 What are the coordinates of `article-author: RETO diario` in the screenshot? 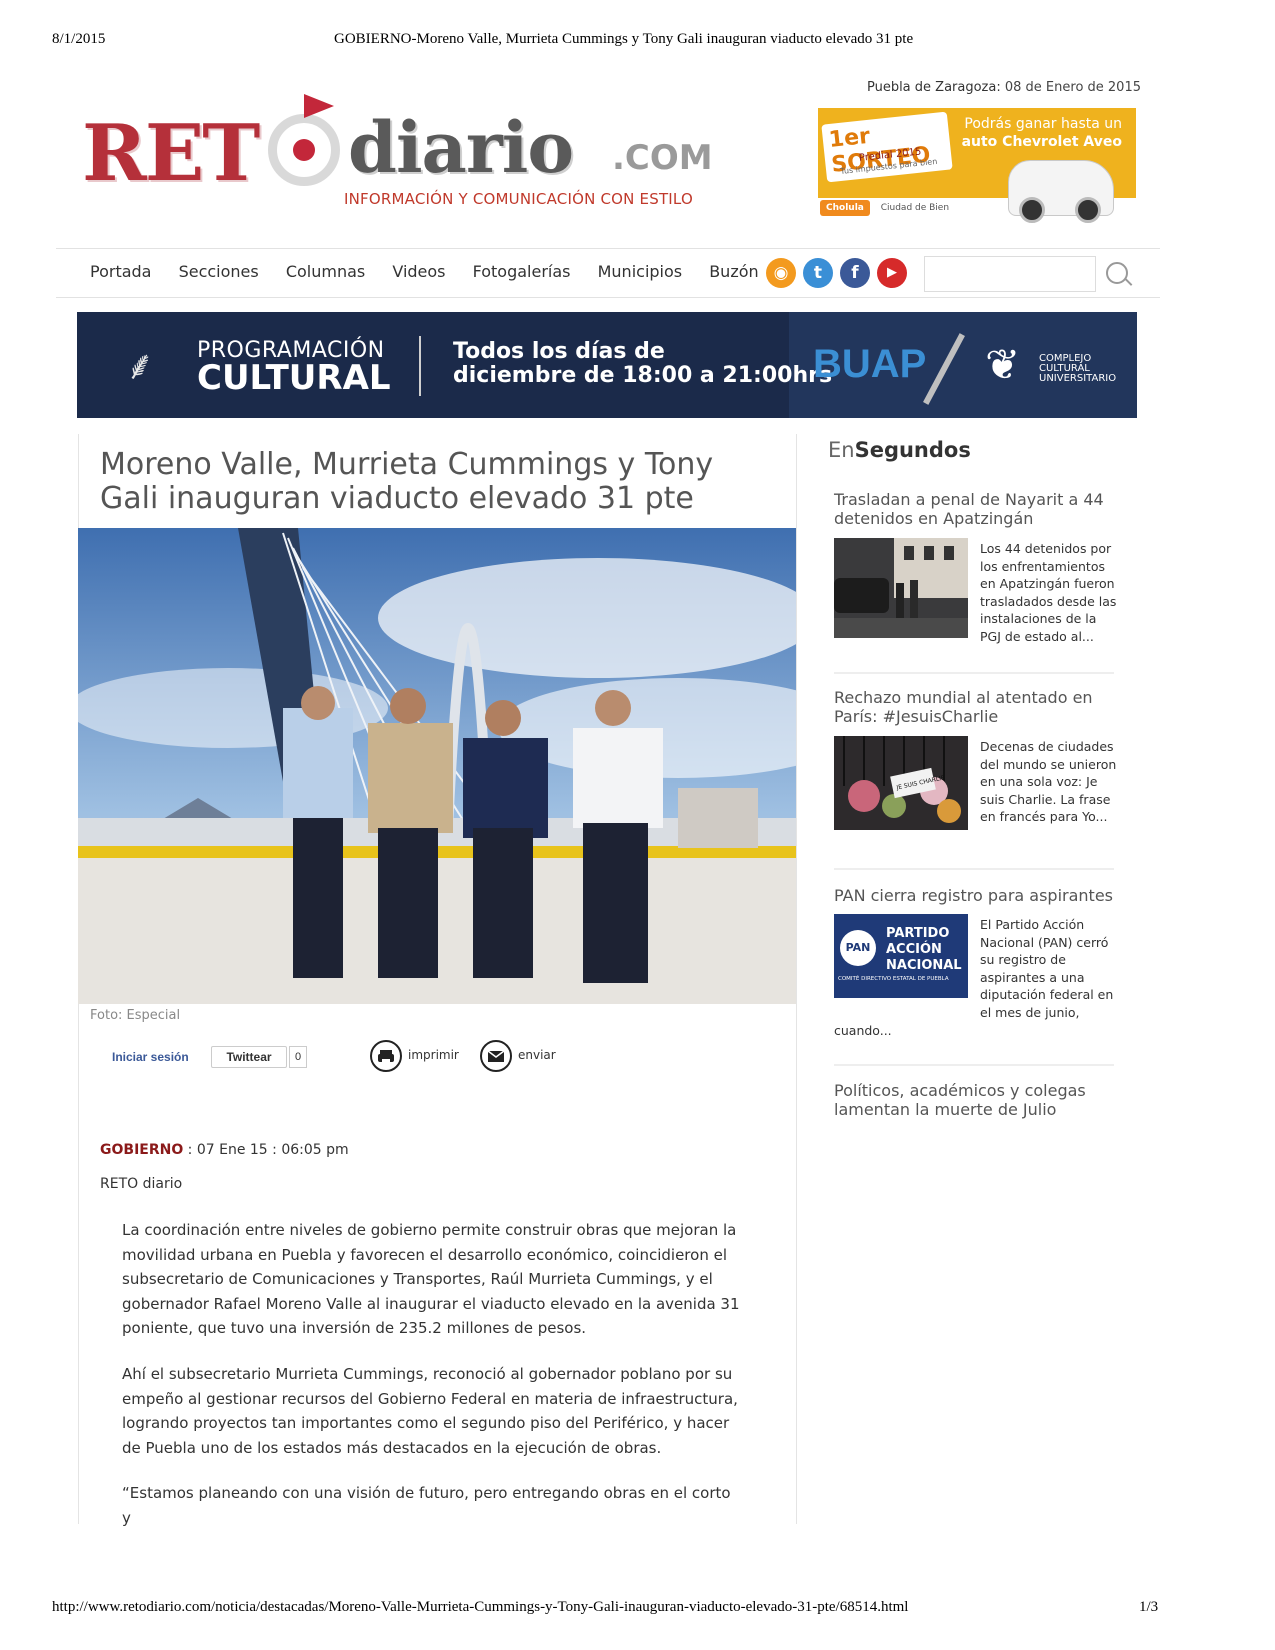 It's located at (141, 1184).